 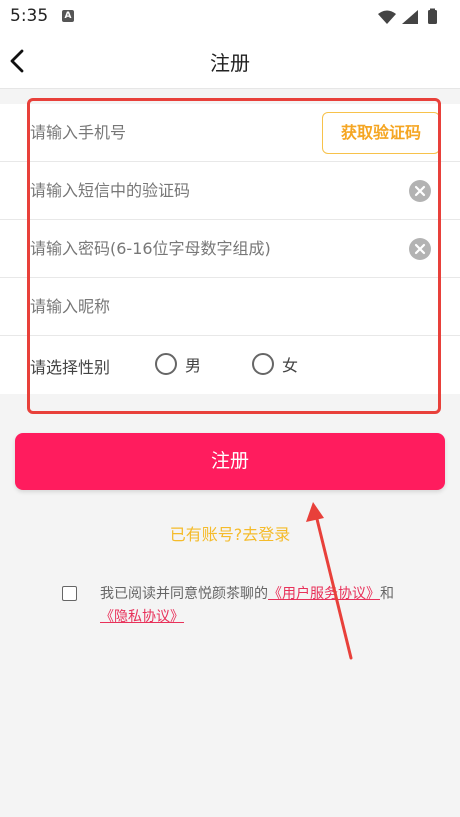 I want to click on login-link: 已有账号?去登录, so click(x=230, y=533).